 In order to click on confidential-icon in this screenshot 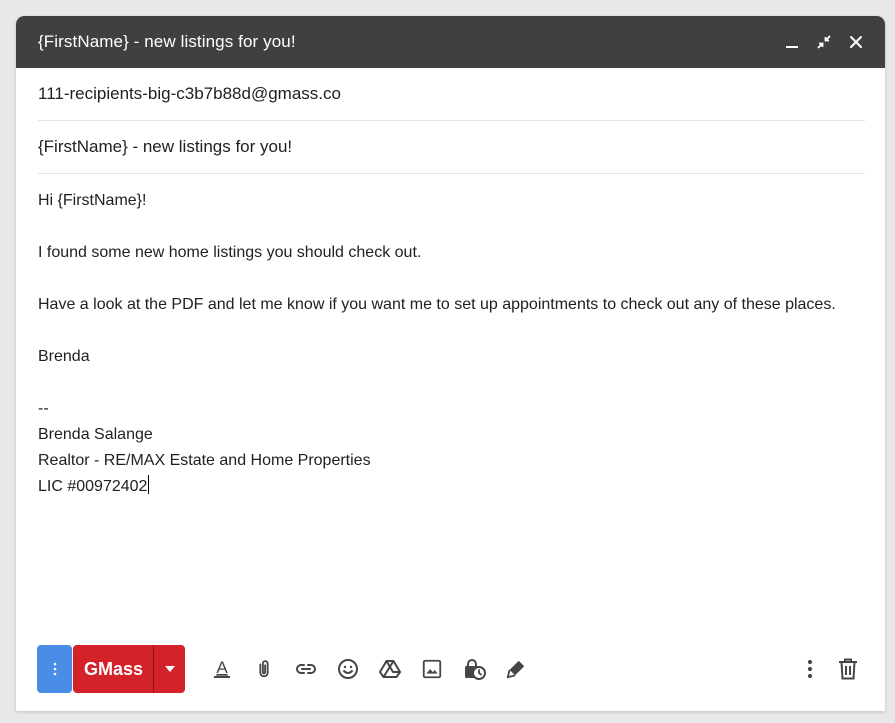, I will do `click(474, 669)`.